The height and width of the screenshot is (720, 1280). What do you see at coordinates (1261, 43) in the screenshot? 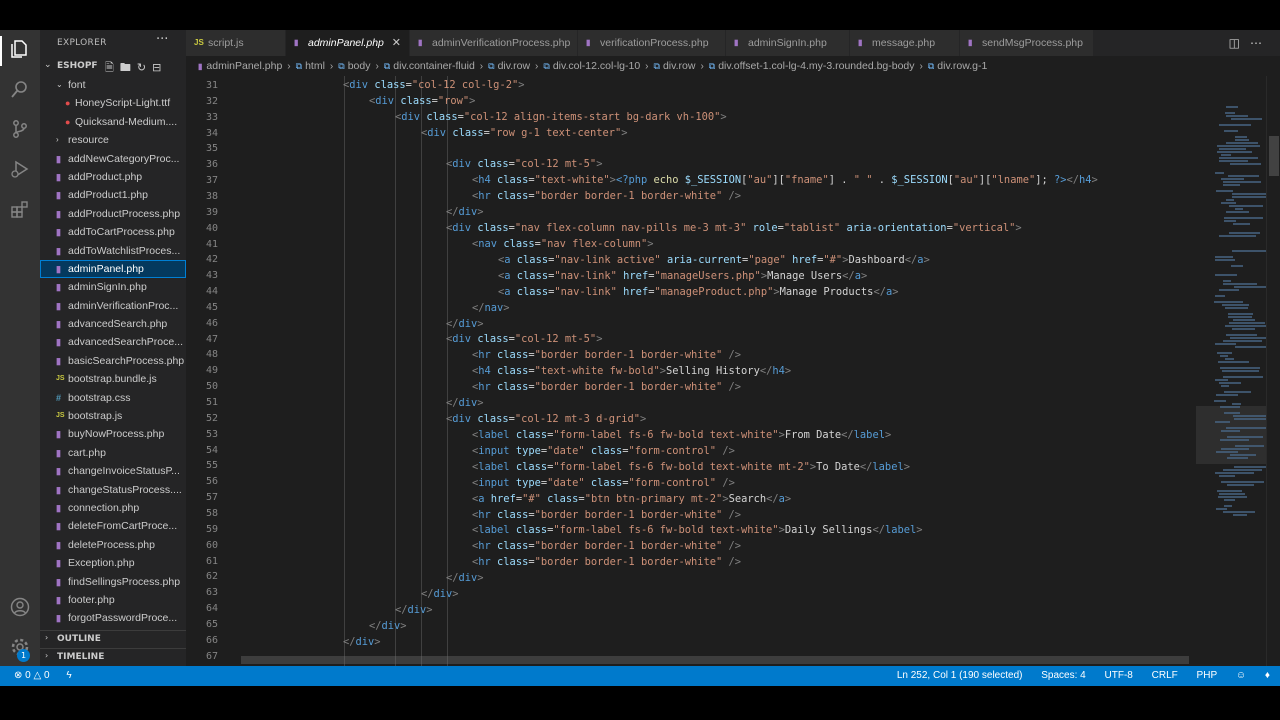
I see `more-actions-icon: ⋯` at bounding box center [1261, 43].